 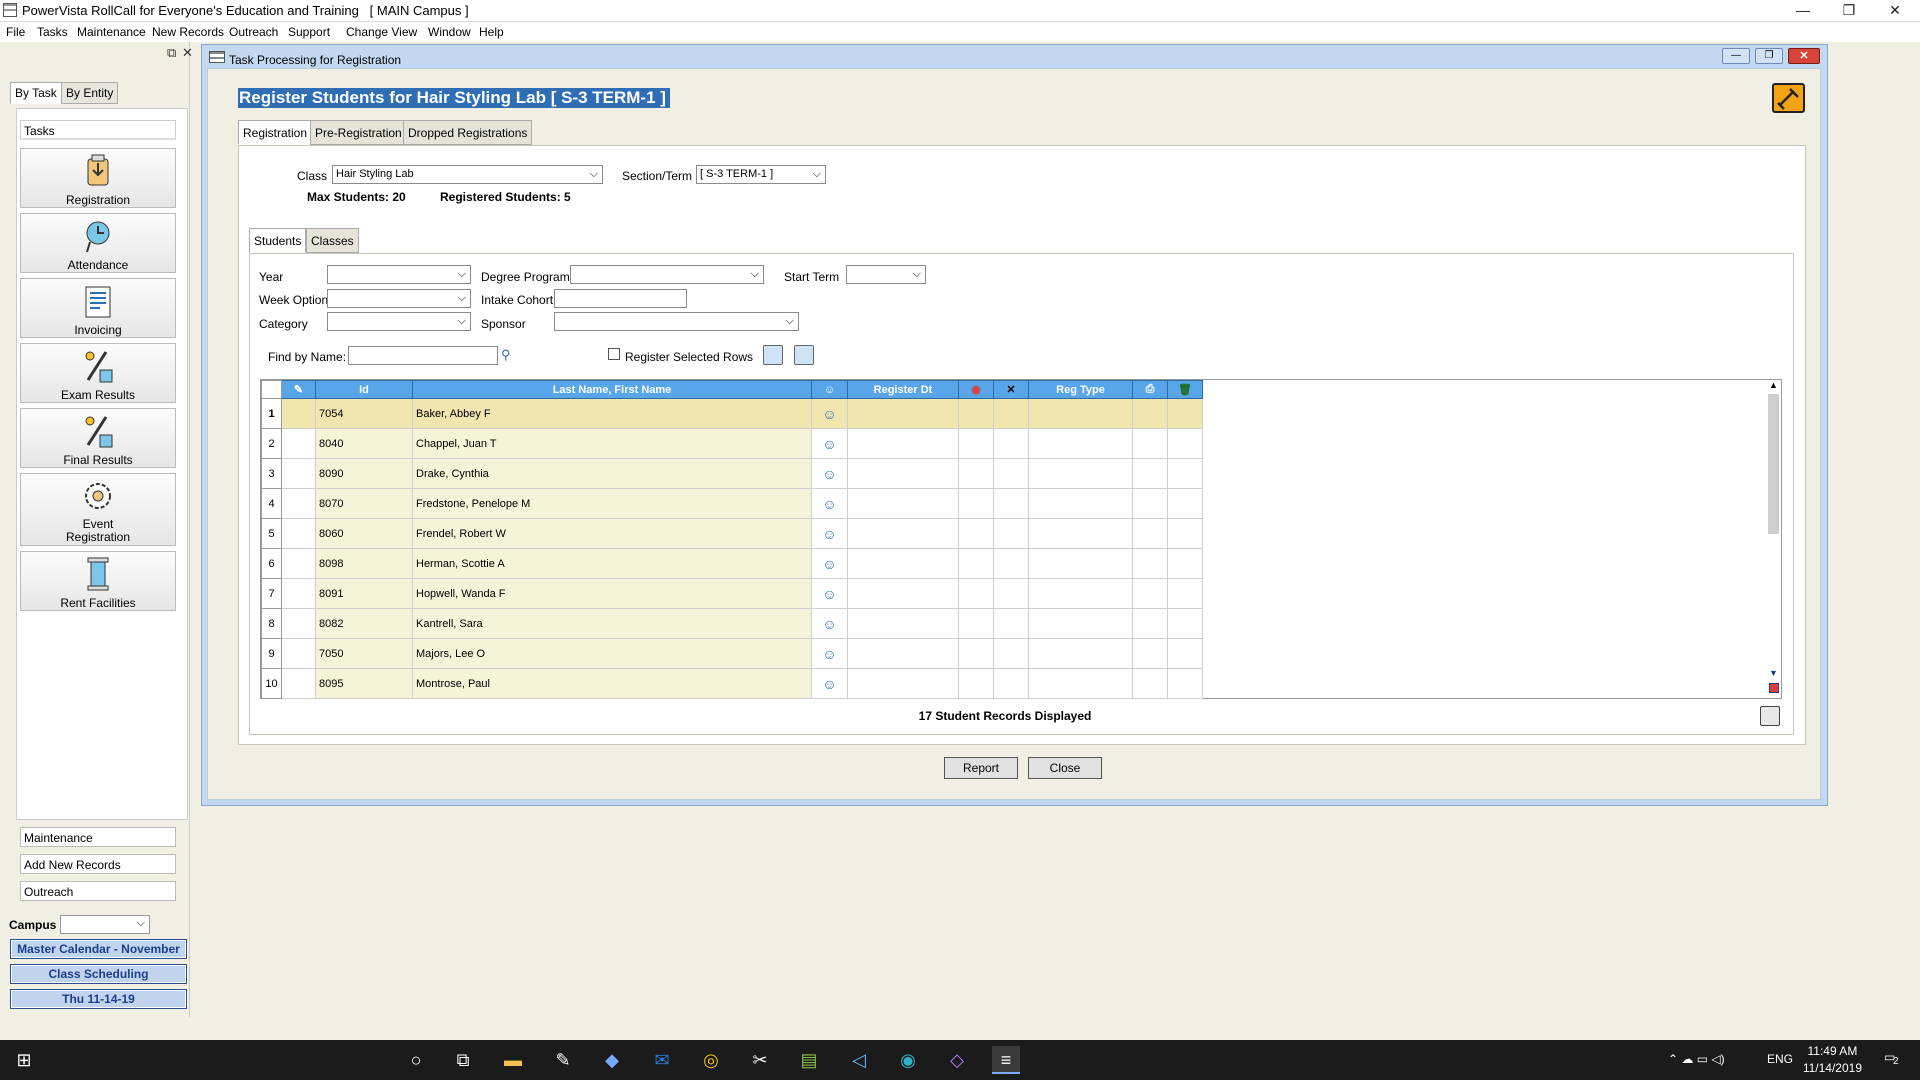 I want to click on id-cell: 8040, so click(x=364, y=443).